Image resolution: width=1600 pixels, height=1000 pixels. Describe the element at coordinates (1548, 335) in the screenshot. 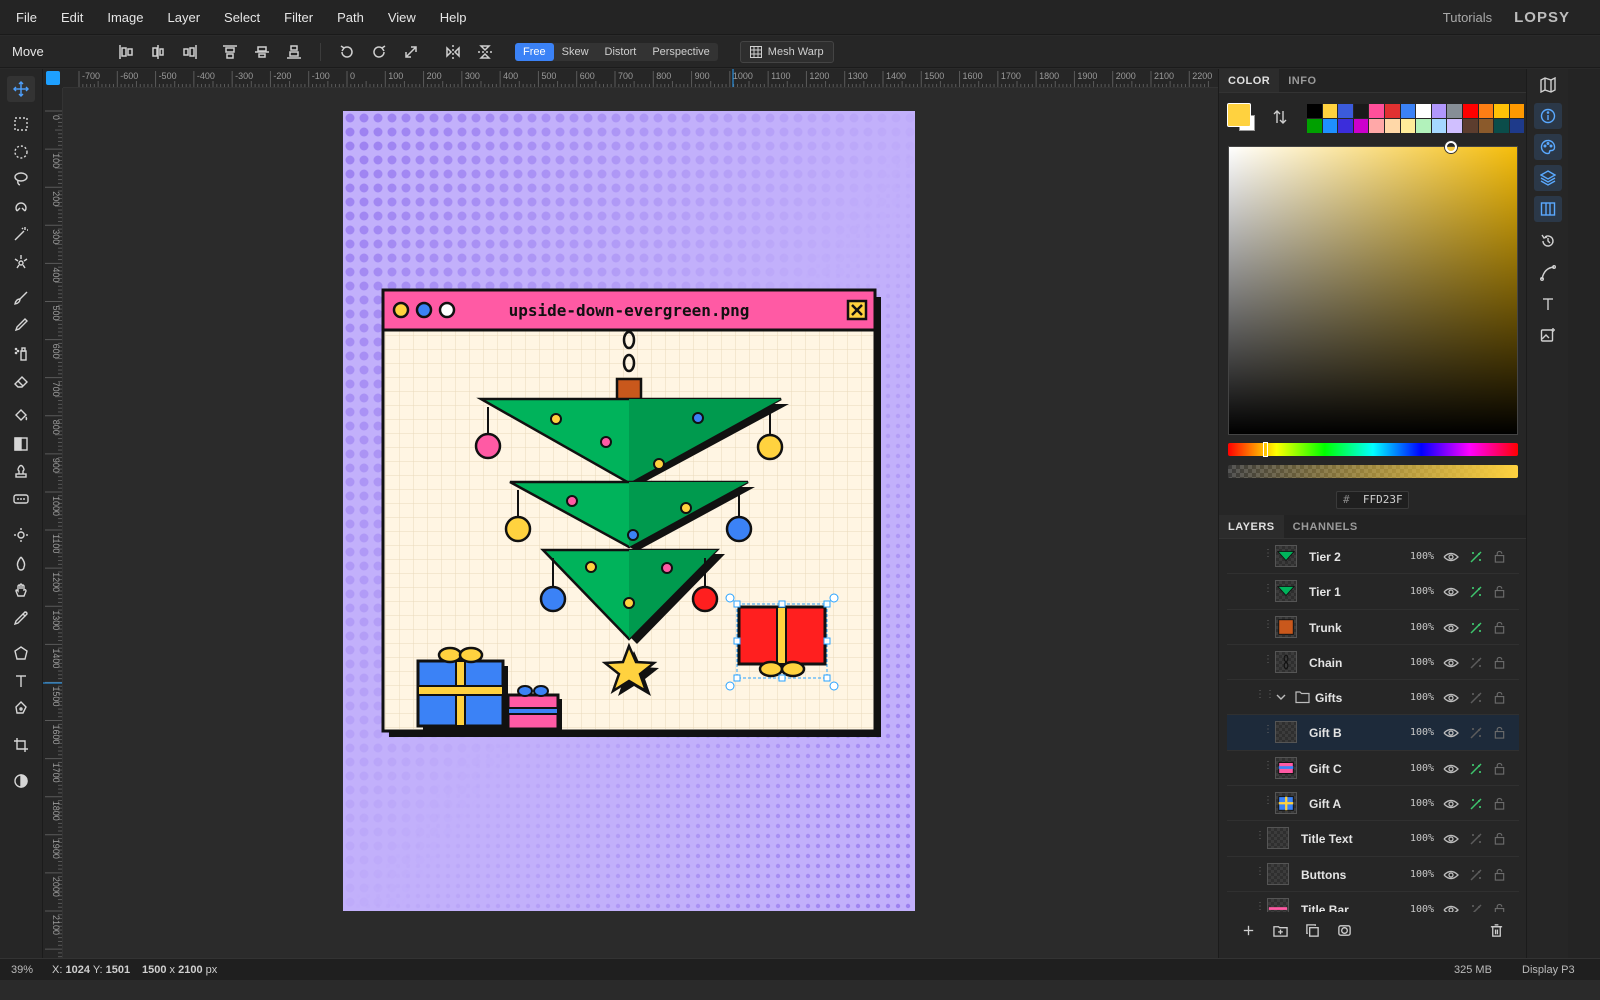

I see `image-adjust-icon` at that location.